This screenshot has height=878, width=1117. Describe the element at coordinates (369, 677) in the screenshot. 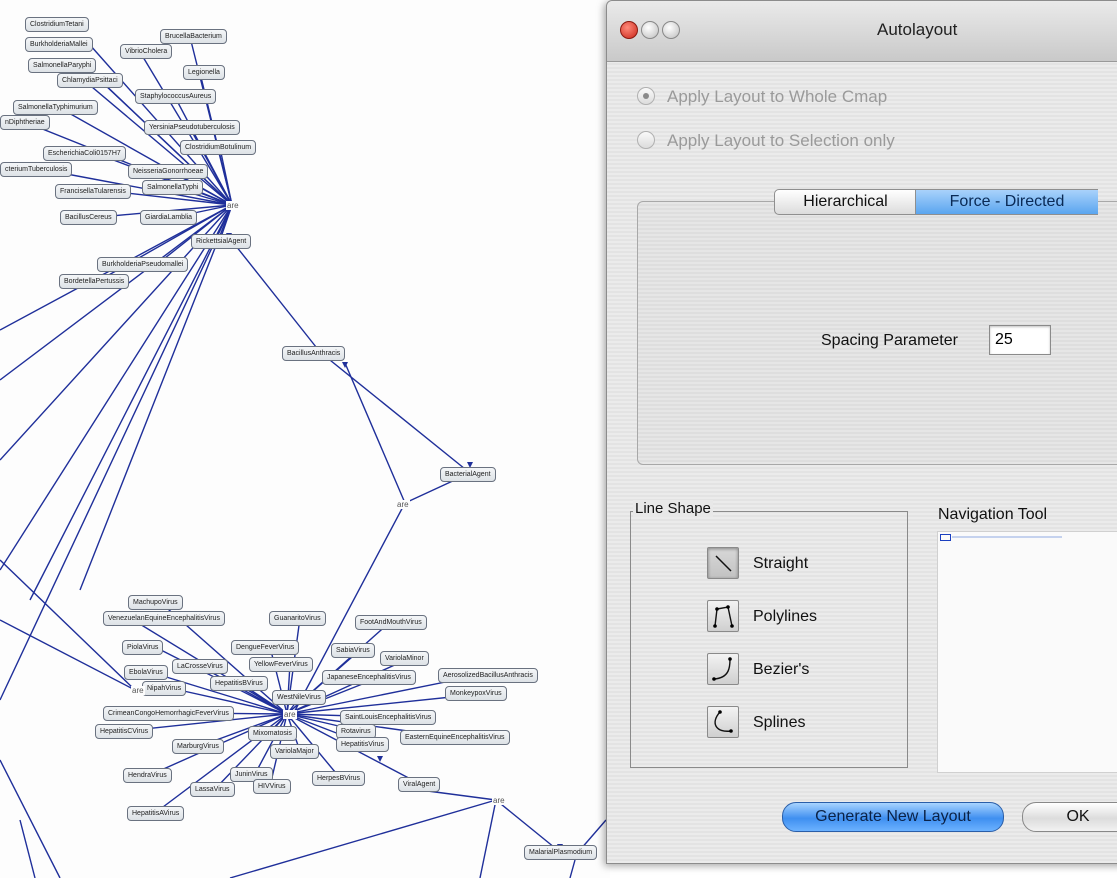

I see `map-node: JapaneseEncephalitisVirus` at that location.